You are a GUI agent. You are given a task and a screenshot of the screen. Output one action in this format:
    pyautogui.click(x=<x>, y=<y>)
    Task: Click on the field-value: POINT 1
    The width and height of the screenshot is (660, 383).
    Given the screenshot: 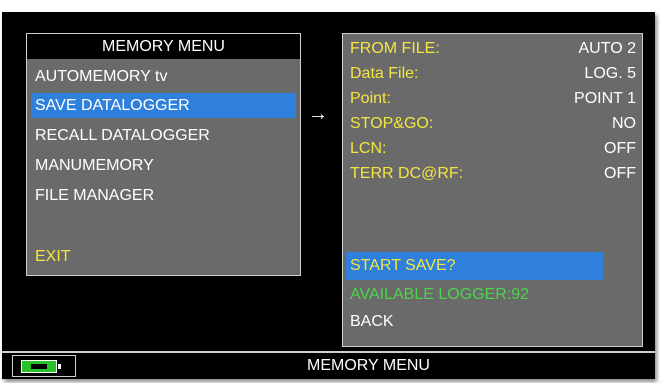 What is the action you would take?
    pyautogui.click(x=605, y=98)
    